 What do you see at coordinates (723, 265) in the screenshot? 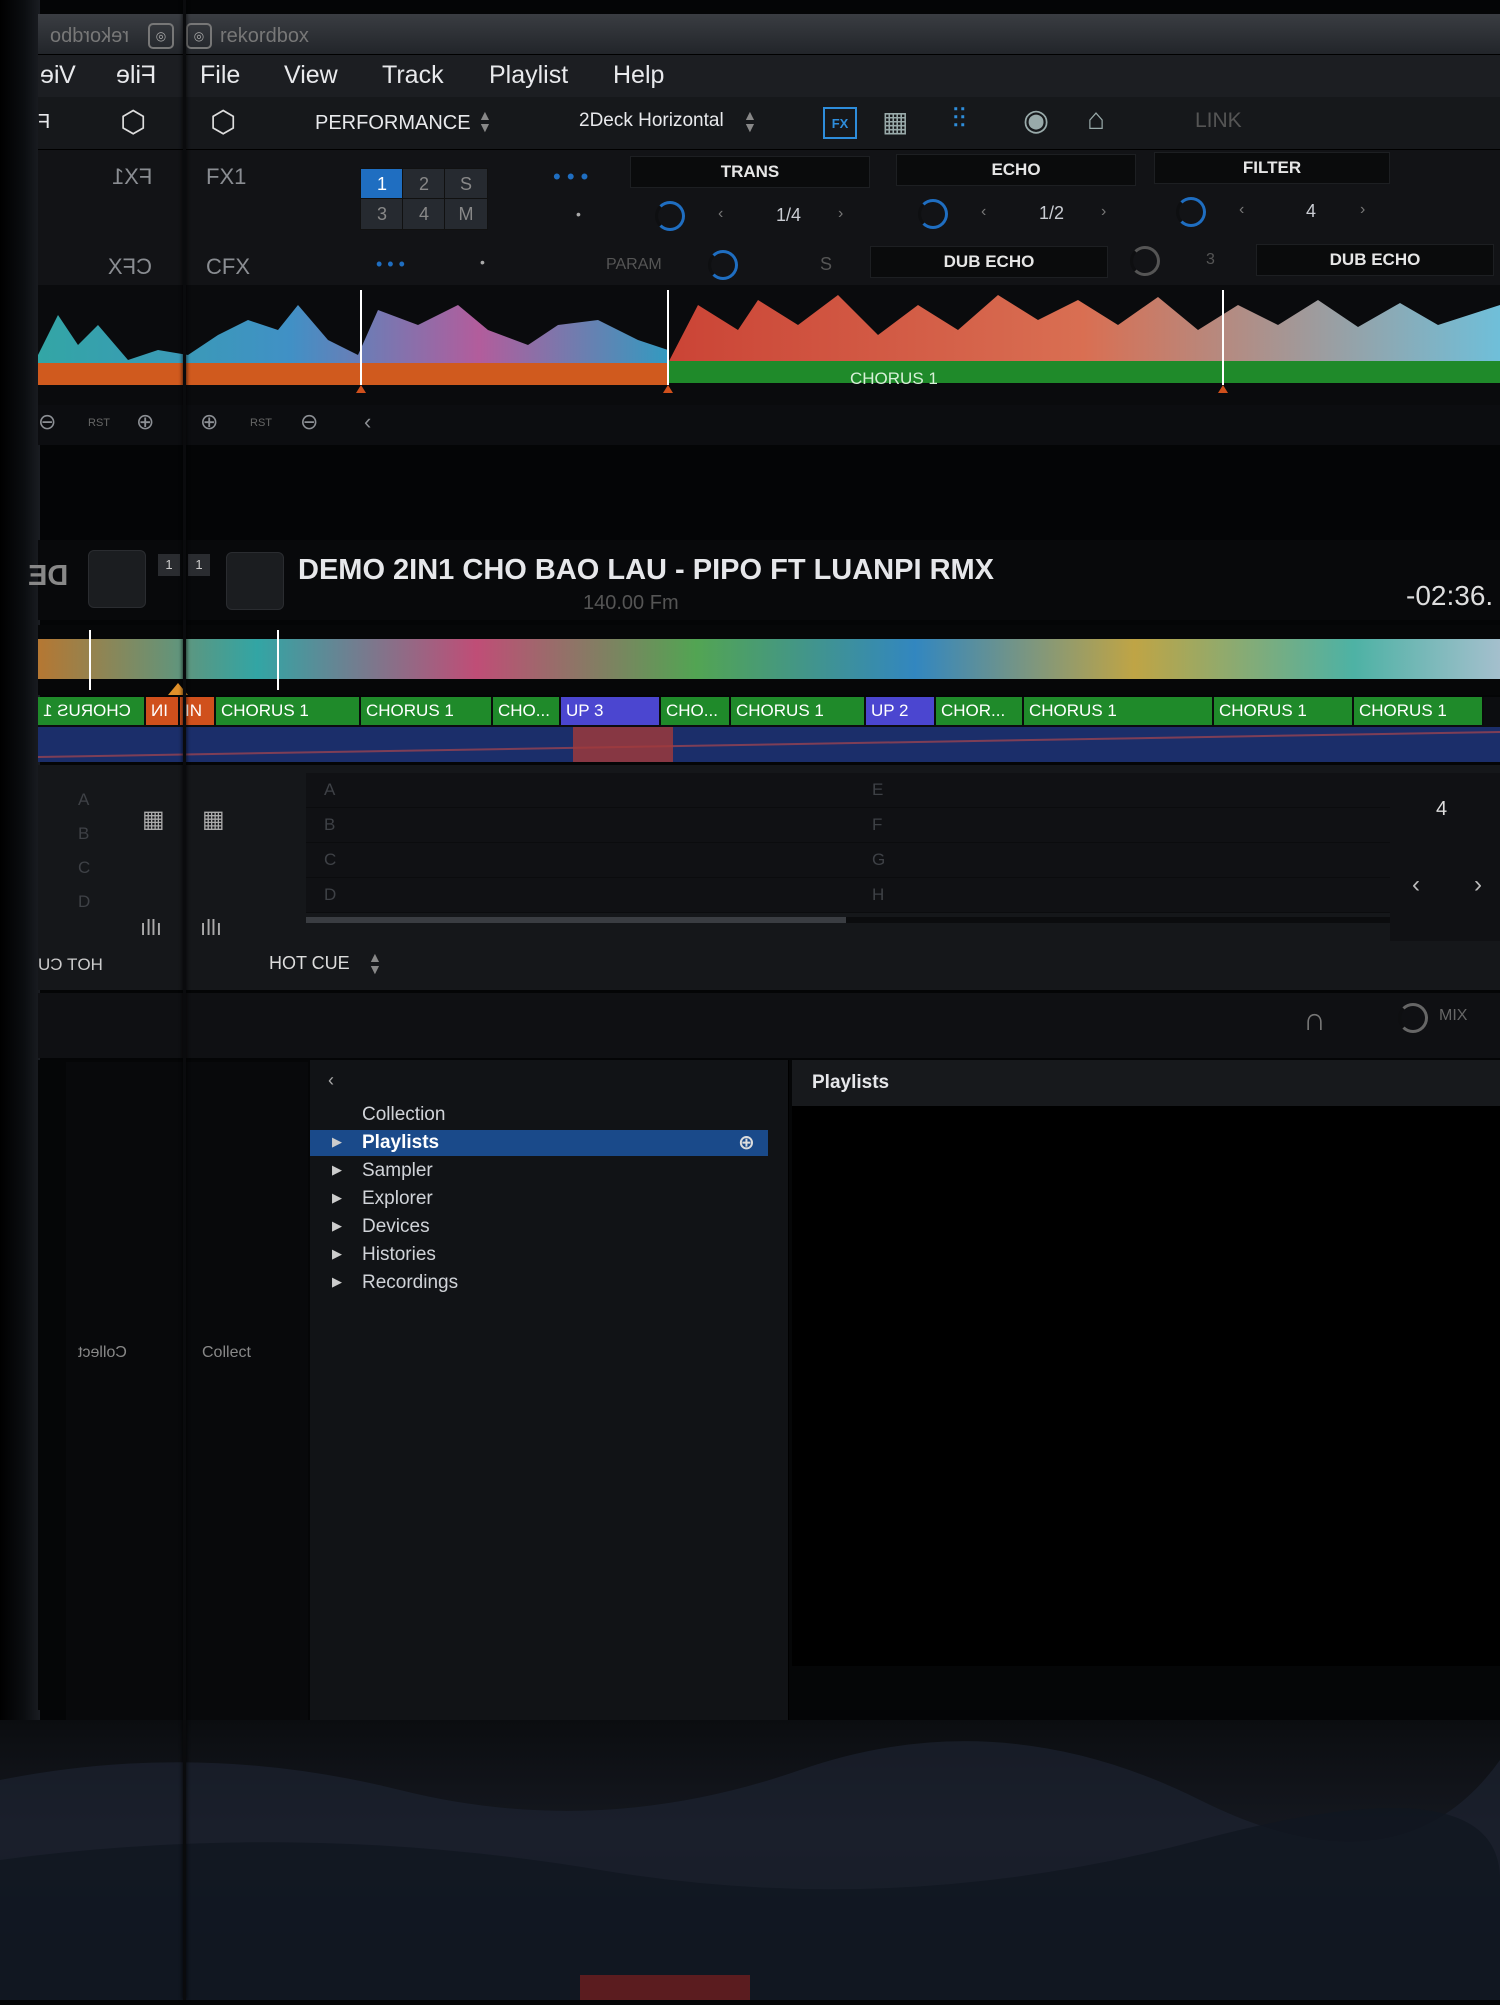
I see `cfx-param-knob` at bounding box center [723, 265].